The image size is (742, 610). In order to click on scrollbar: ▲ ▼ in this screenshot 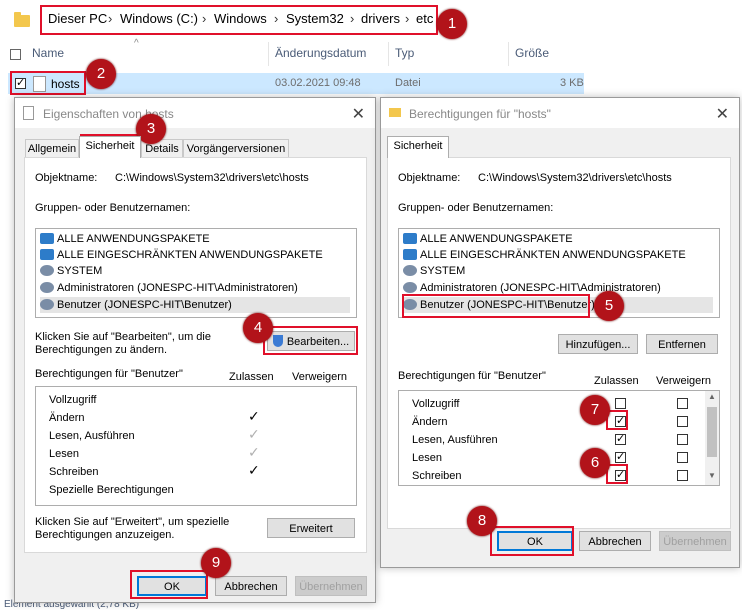, I will do `click(712, 438)`.